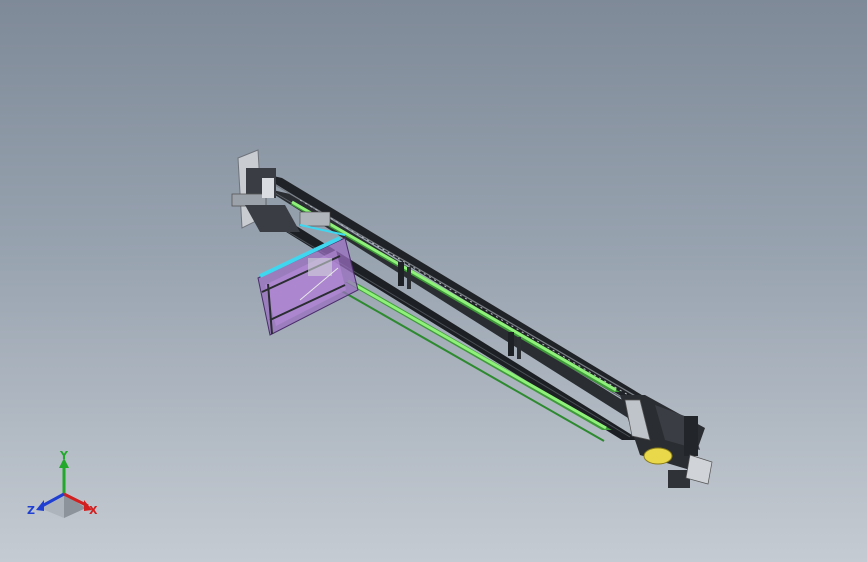 This screenshot has width=867, height=562. I want to click on gripper-assembly, so click(308, 286).